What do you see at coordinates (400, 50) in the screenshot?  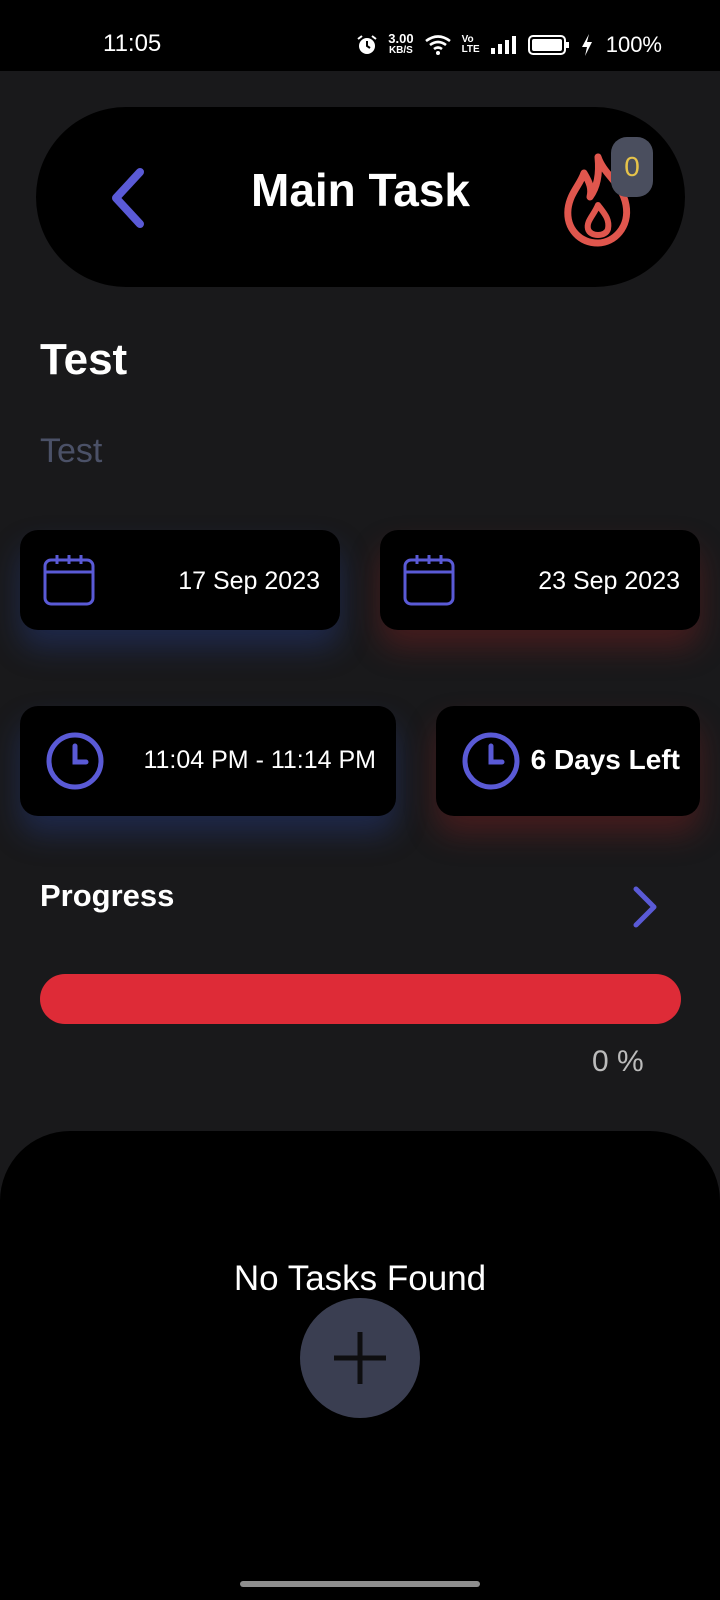 I see `network-speed-unit: KB/S` at bounding box center [400, 50].